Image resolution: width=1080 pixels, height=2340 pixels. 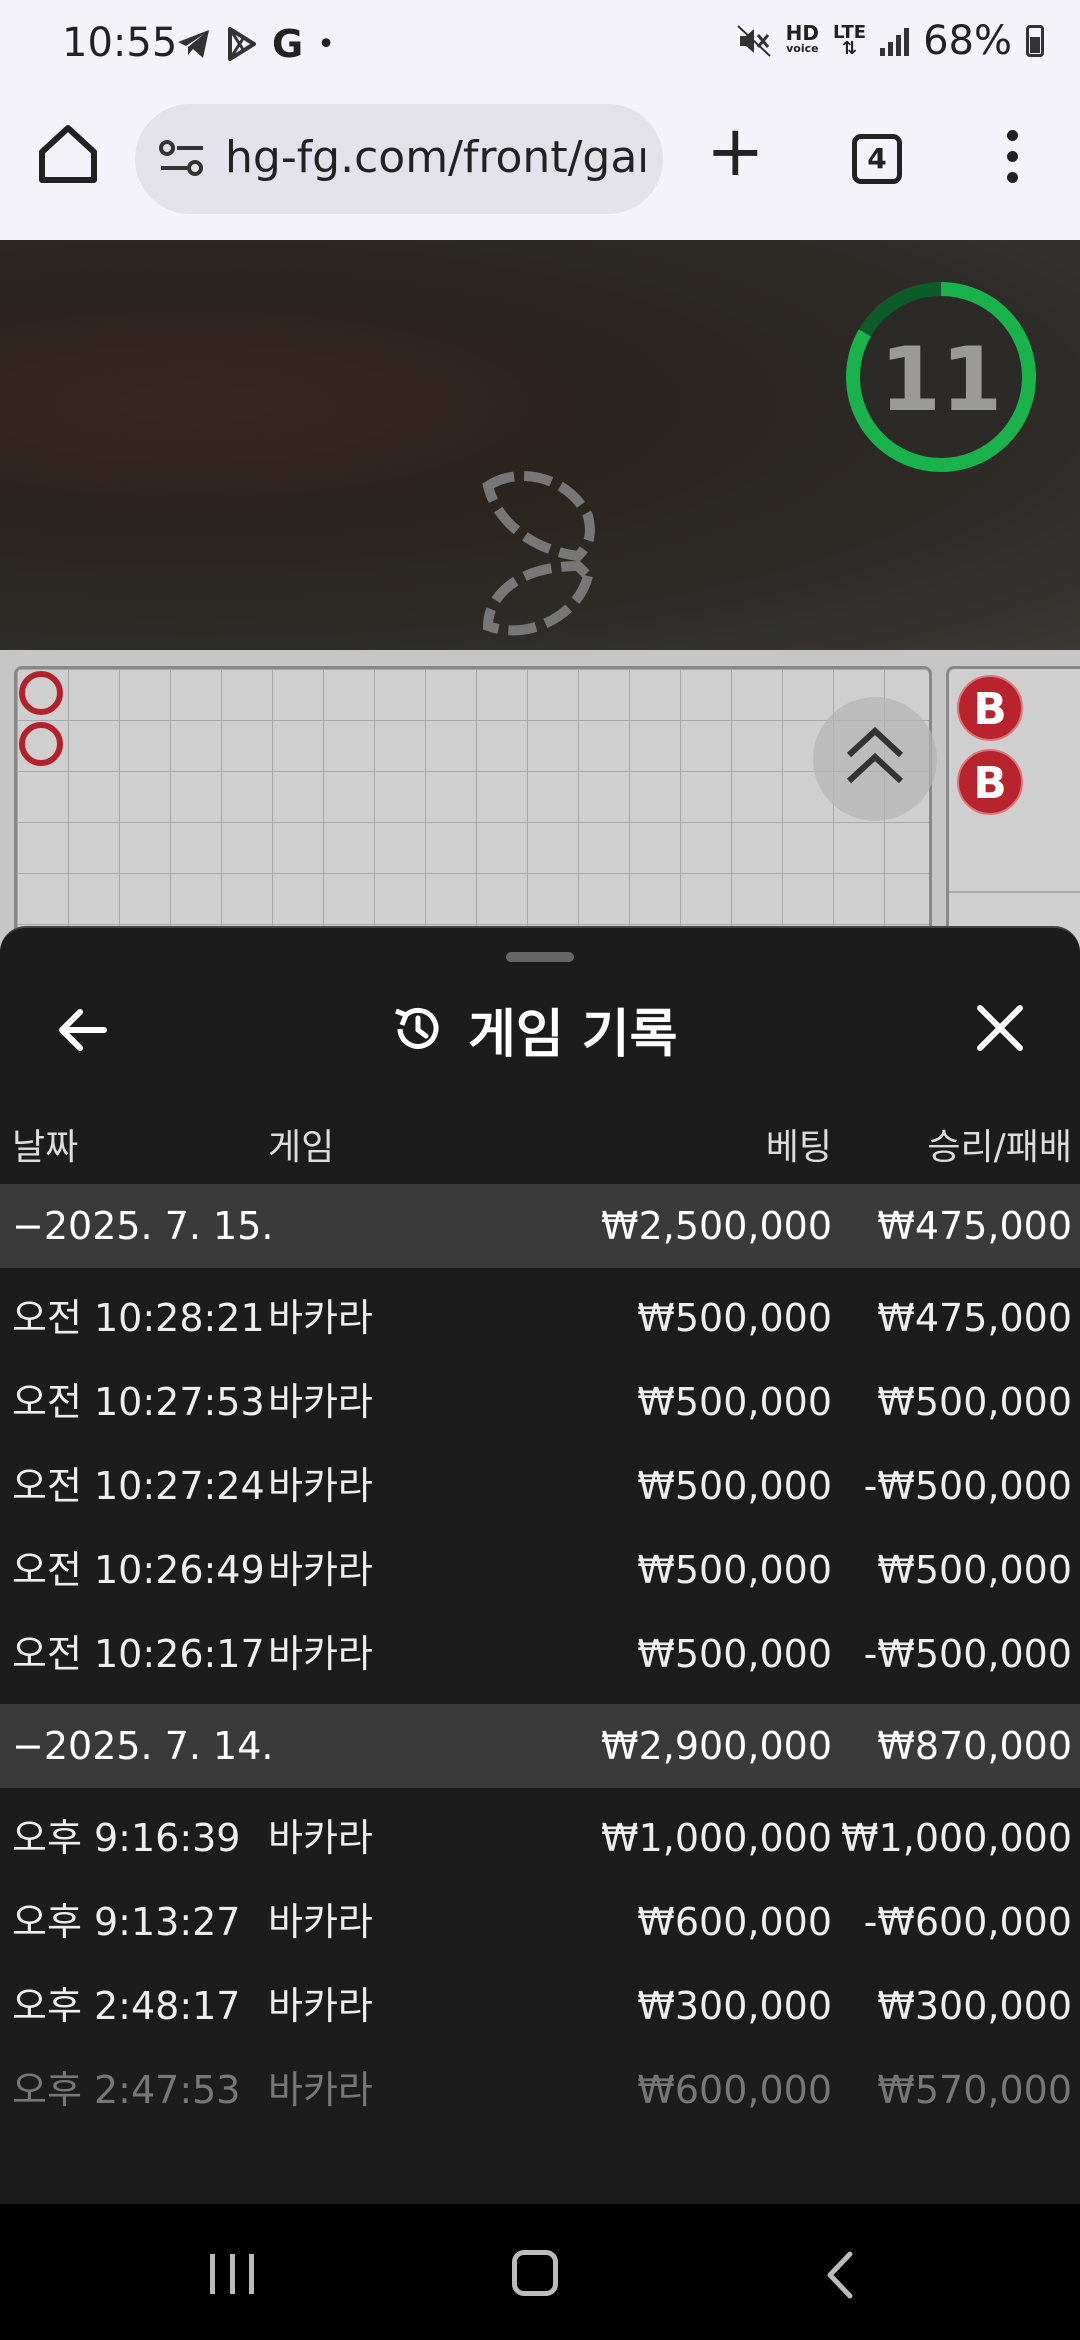 What do you see at coordinates (877, 159) in the screenshot?
I see `tab-switcher-button: 4` at bounding box center [877, 159].